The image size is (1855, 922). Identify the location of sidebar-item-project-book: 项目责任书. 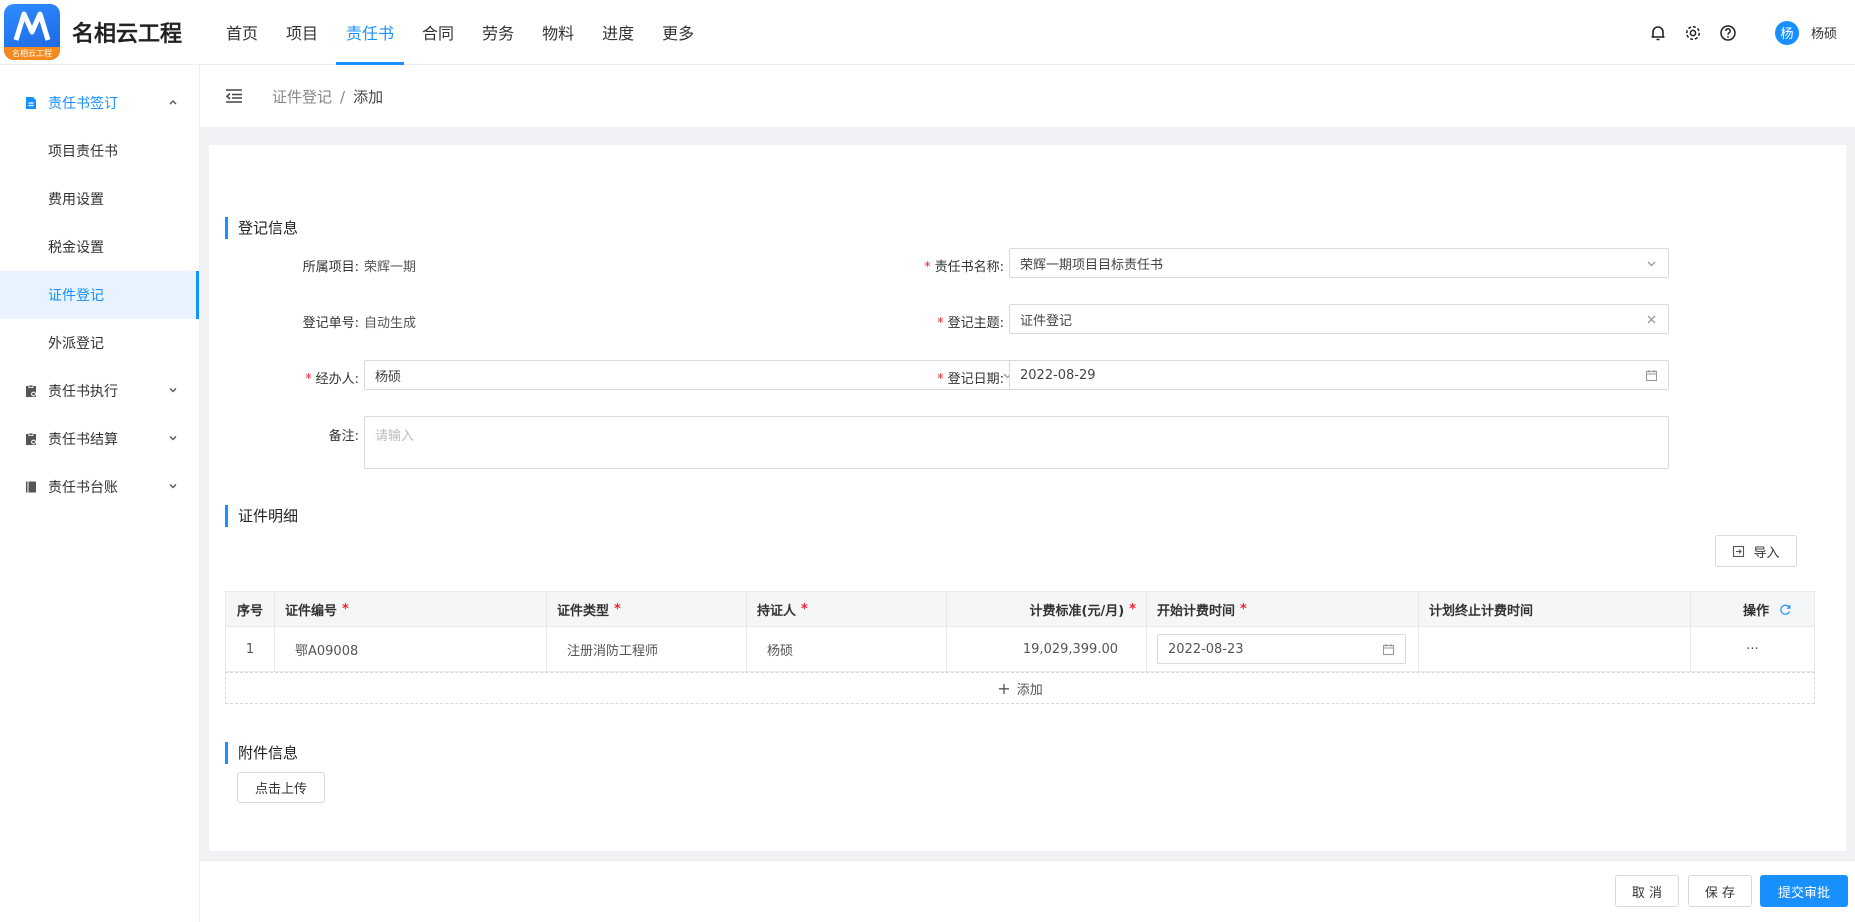
(99, 151).